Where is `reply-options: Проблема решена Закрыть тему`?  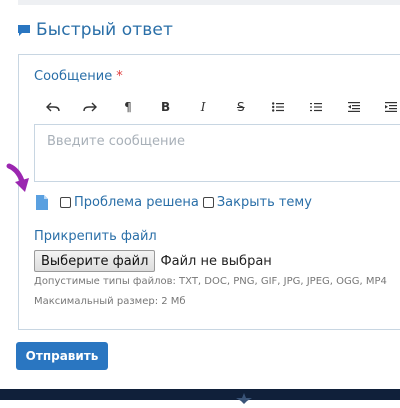 reply-options: Проблема решена Закрыть тему is located at coordinates (186, 202).